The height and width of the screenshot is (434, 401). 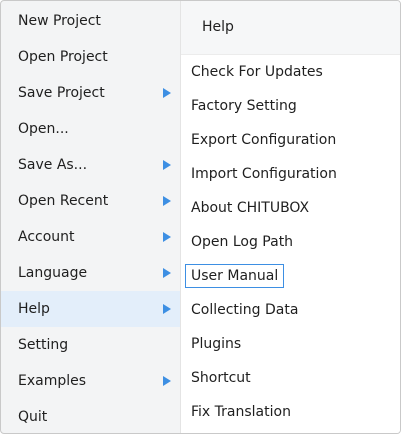 I want to click on menu-item-help: Help, so click(x=90, y=309).